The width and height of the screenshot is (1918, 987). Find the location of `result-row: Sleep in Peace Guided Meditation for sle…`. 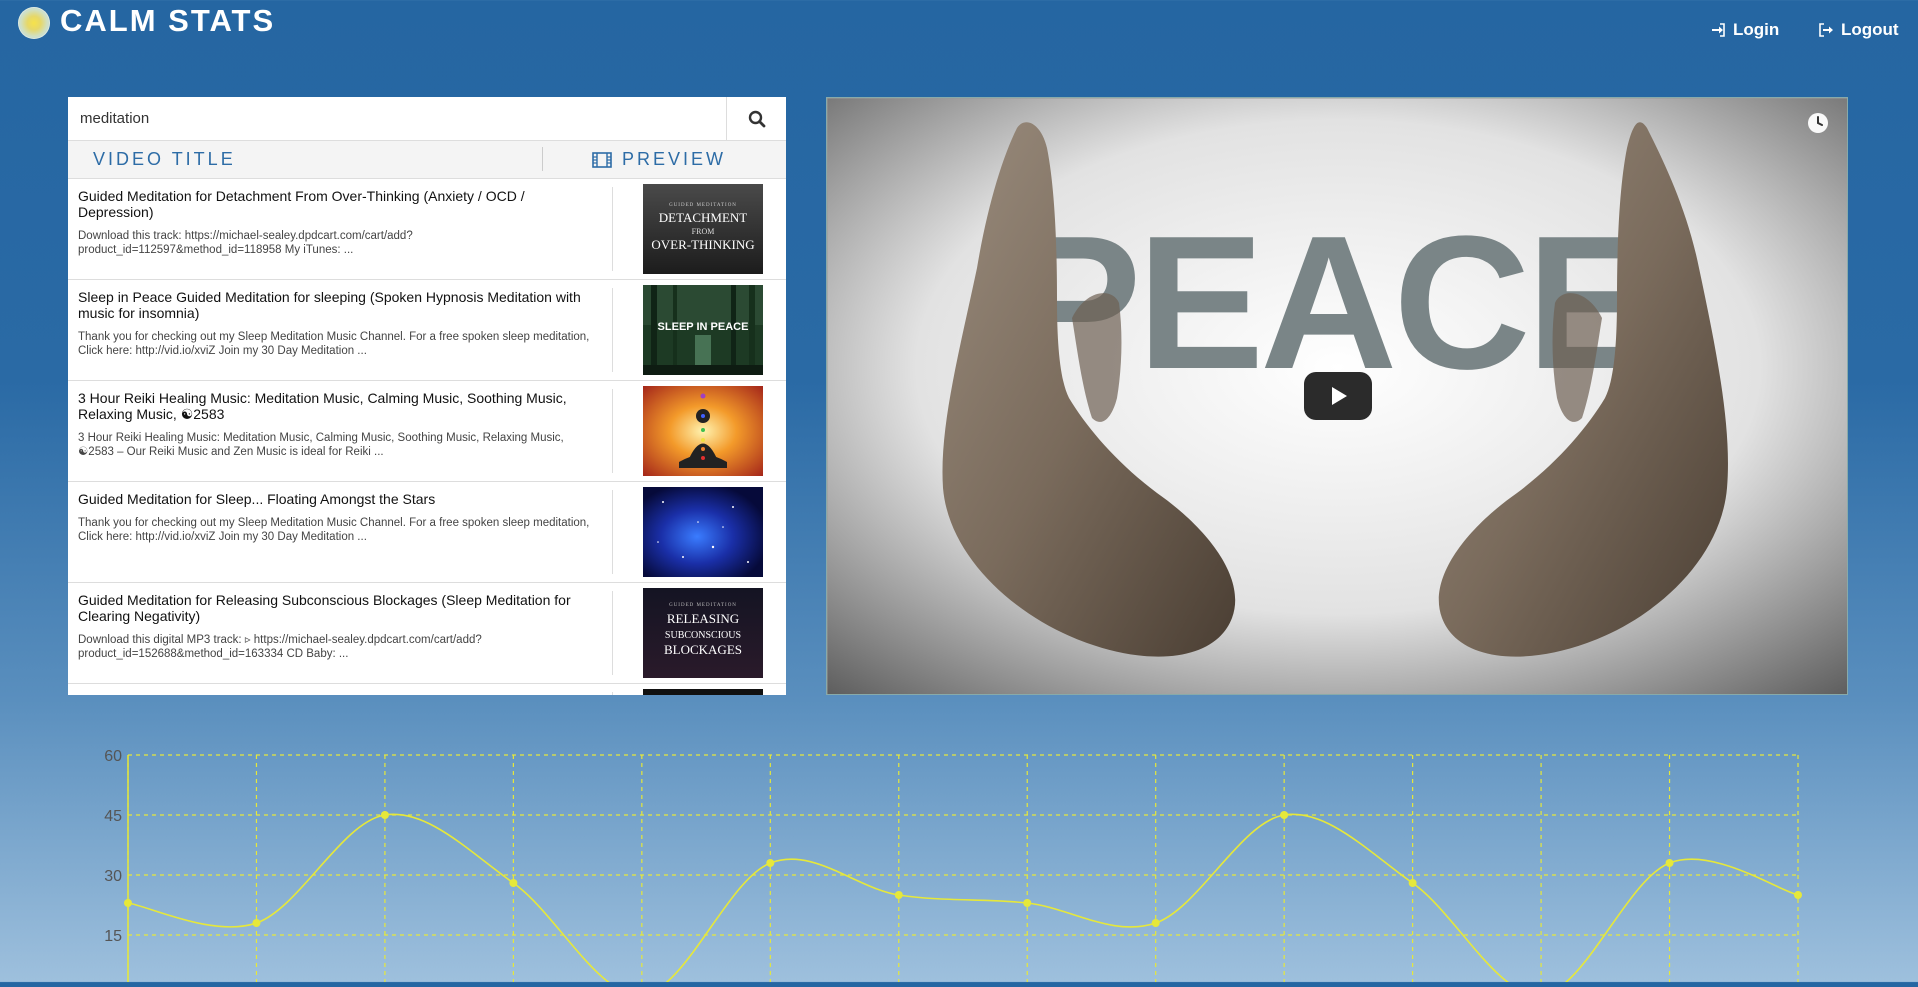

result-row: Sleep in Peace Guided Meditation for sle… is located at coordinates (427, 330).